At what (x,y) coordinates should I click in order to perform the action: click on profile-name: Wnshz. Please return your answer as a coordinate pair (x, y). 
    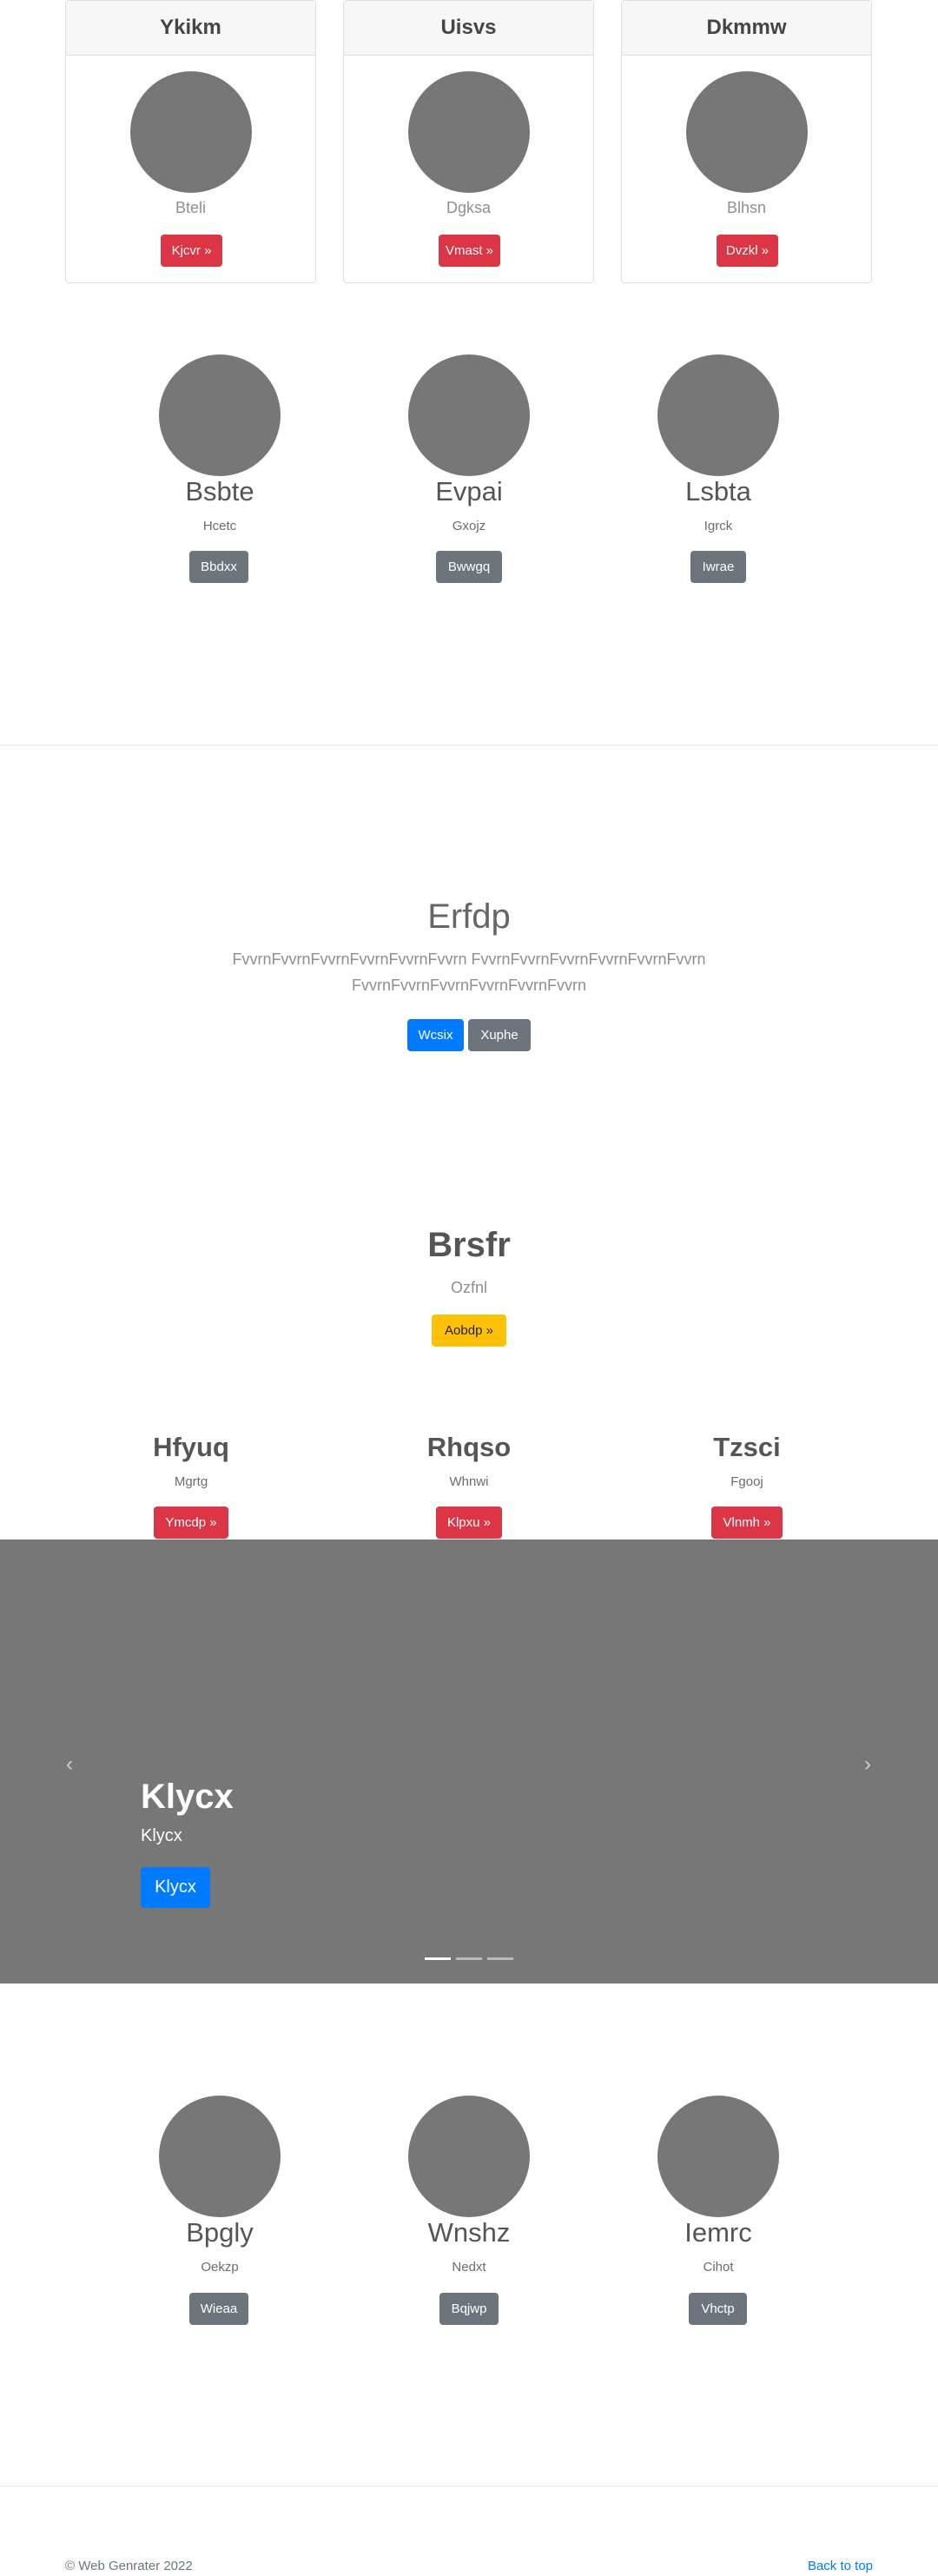
    Looking at the image, I should click on (469, 2232).